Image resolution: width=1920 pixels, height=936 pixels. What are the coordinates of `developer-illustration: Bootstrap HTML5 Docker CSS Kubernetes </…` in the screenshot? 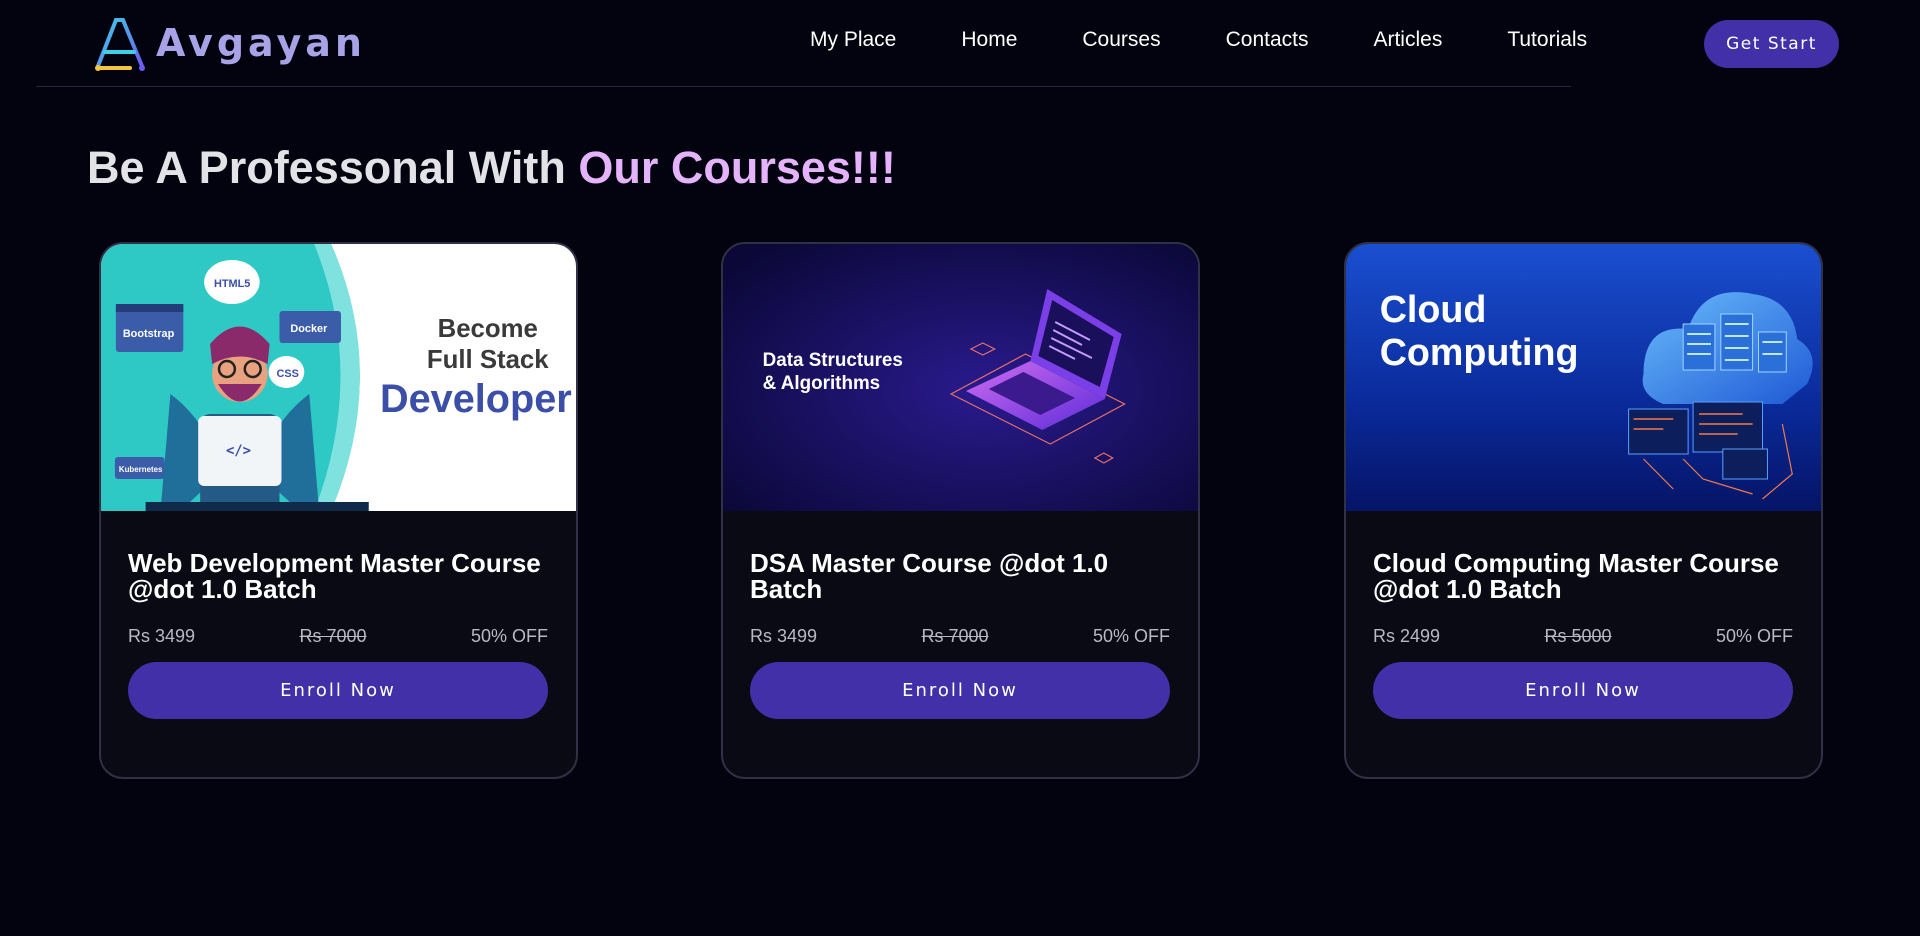 It's located at (338, 377).